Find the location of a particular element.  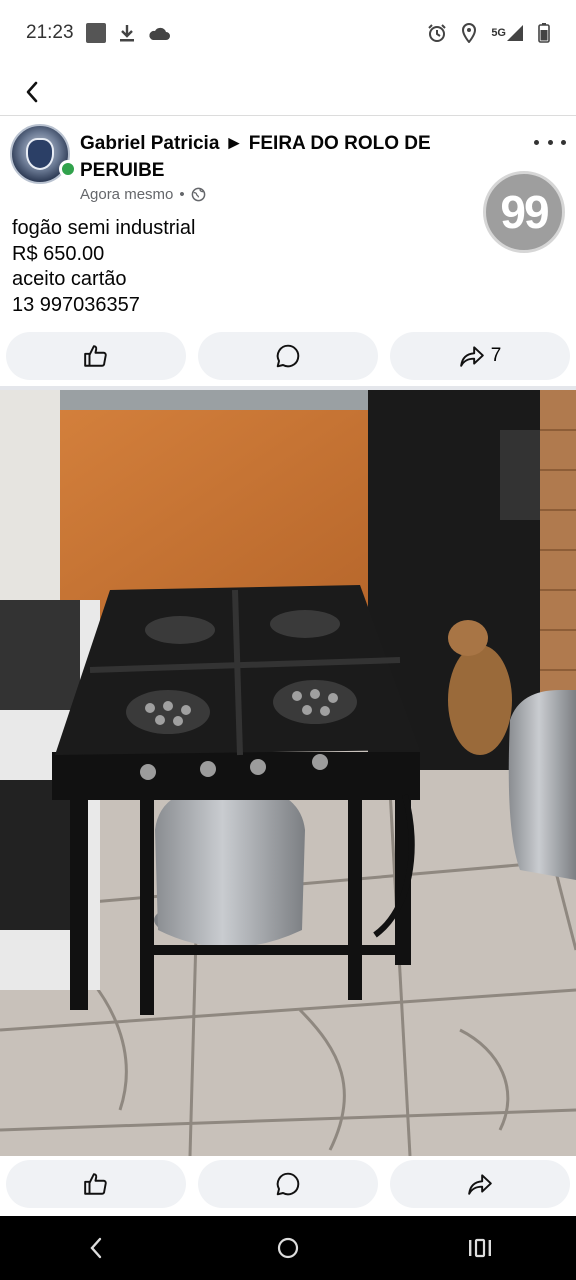

system-nav-bar is located at coordinates (288, 1248).